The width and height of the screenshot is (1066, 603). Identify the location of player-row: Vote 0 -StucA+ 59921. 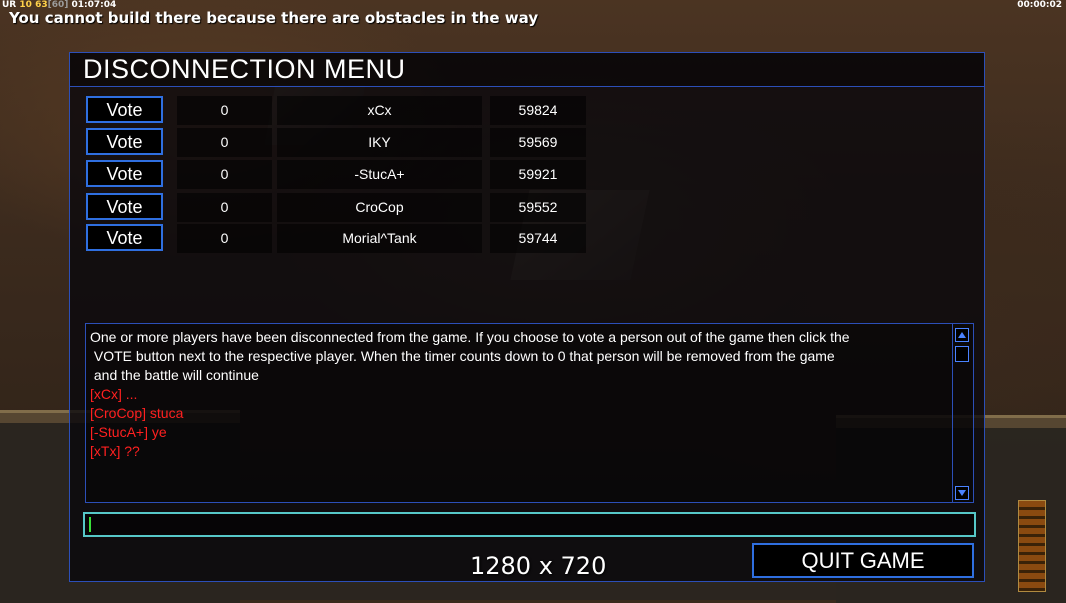
(527, 174).